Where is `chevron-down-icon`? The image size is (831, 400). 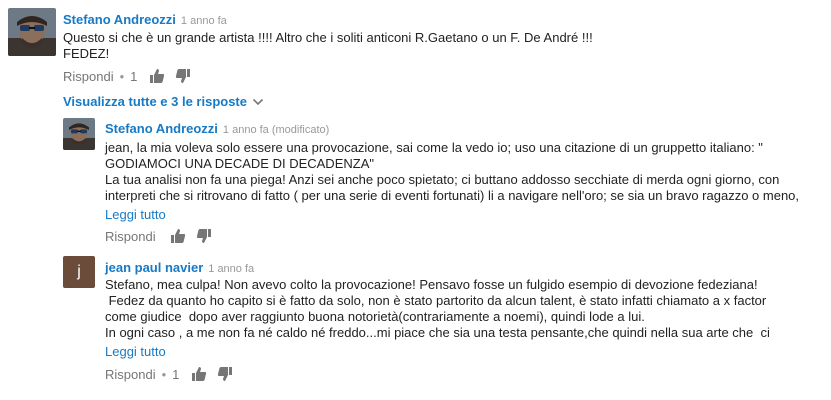
chevron-down-icon is located at coordinates (258, 101).